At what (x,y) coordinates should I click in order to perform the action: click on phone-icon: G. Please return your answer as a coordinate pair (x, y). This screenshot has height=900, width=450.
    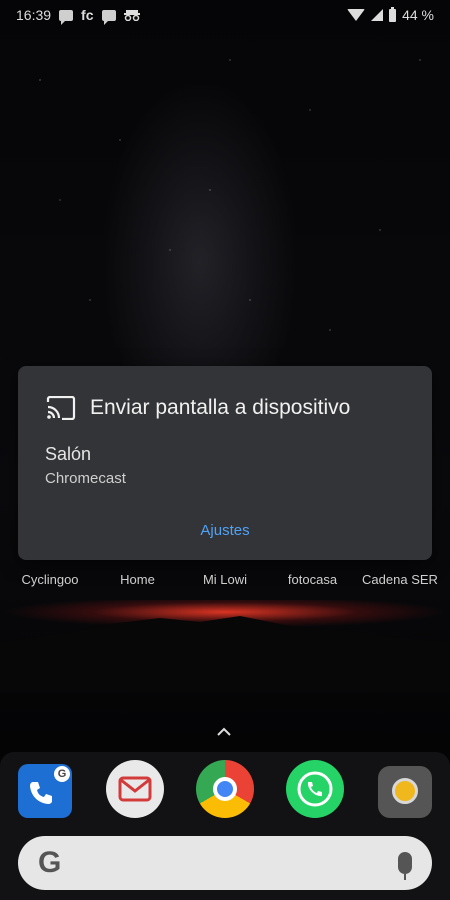
    Looking at the image, I should click on (45, 791).